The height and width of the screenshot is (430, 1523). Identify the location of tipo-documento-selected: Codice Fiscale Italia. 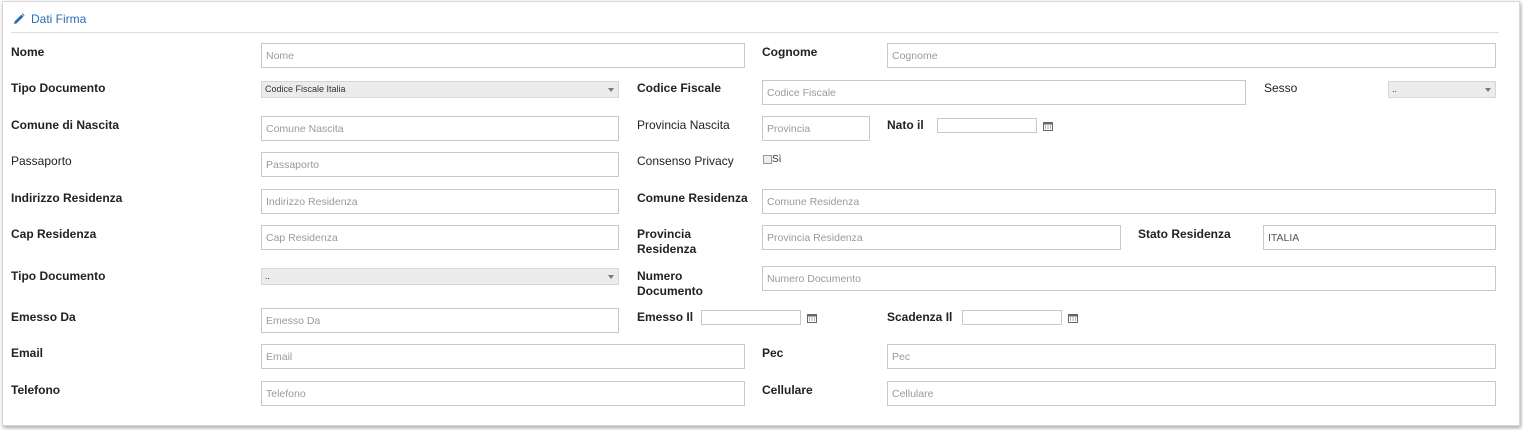
(305, 89).